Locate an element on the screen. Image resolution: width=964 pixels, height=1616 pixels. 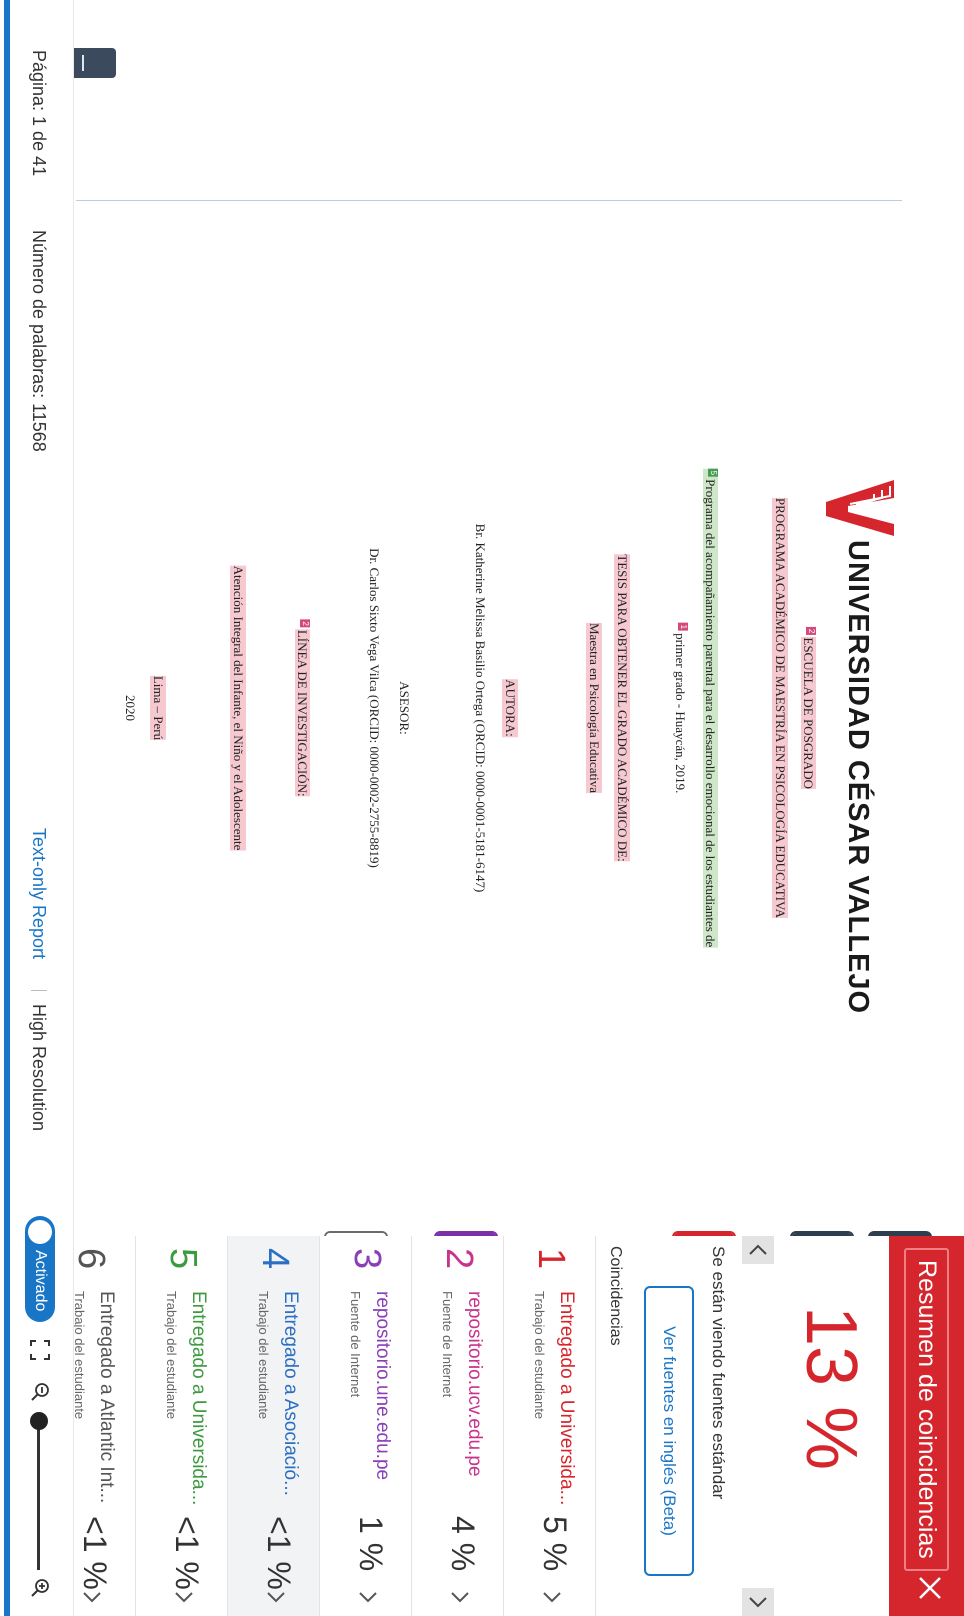
zoom-in-icon is located at coordinates (40, 1588).